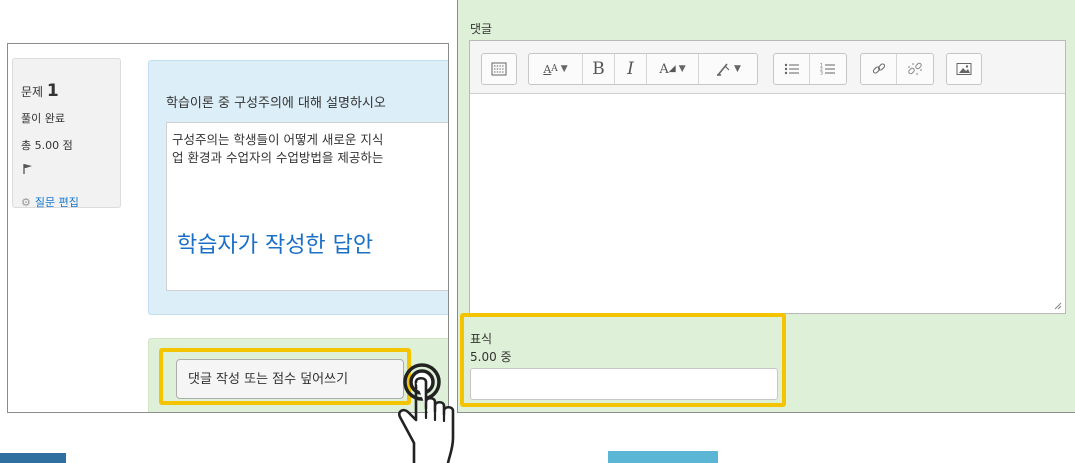 This screenshot has height=463, width=1075. Describe the element at coordinates (499, 69) in the screenshot. I see `toolbar-toggle-icon` at that location.